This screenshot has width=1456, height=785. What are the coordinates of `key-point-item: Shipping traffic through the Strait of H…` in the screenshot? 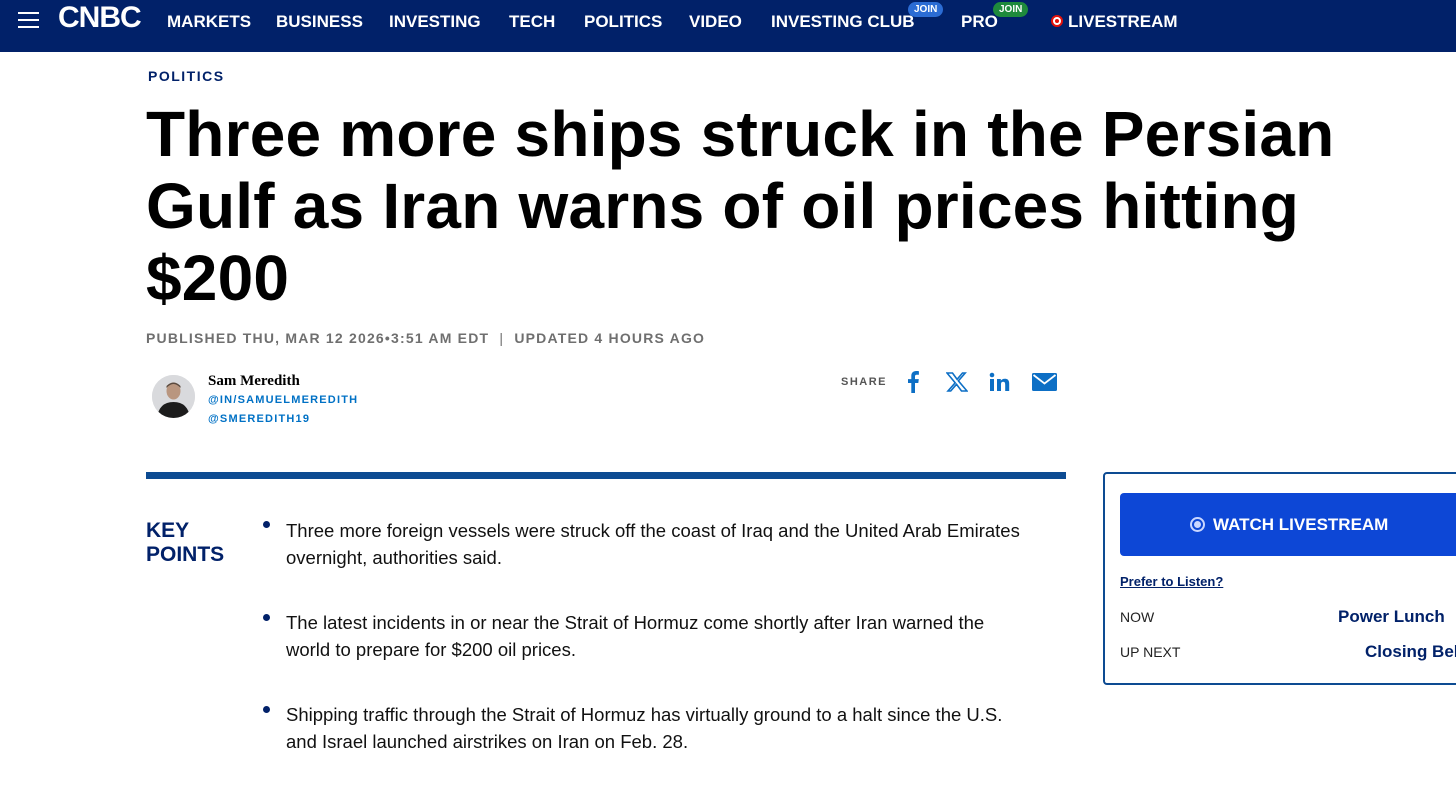 It's located at (644, 728).